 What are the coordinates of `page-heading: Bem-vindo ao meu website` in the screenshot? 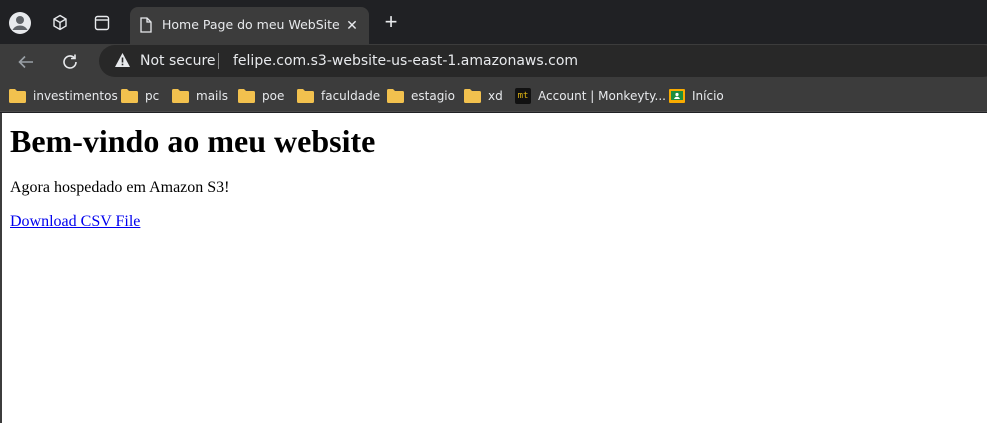 It's located at (193, 141).